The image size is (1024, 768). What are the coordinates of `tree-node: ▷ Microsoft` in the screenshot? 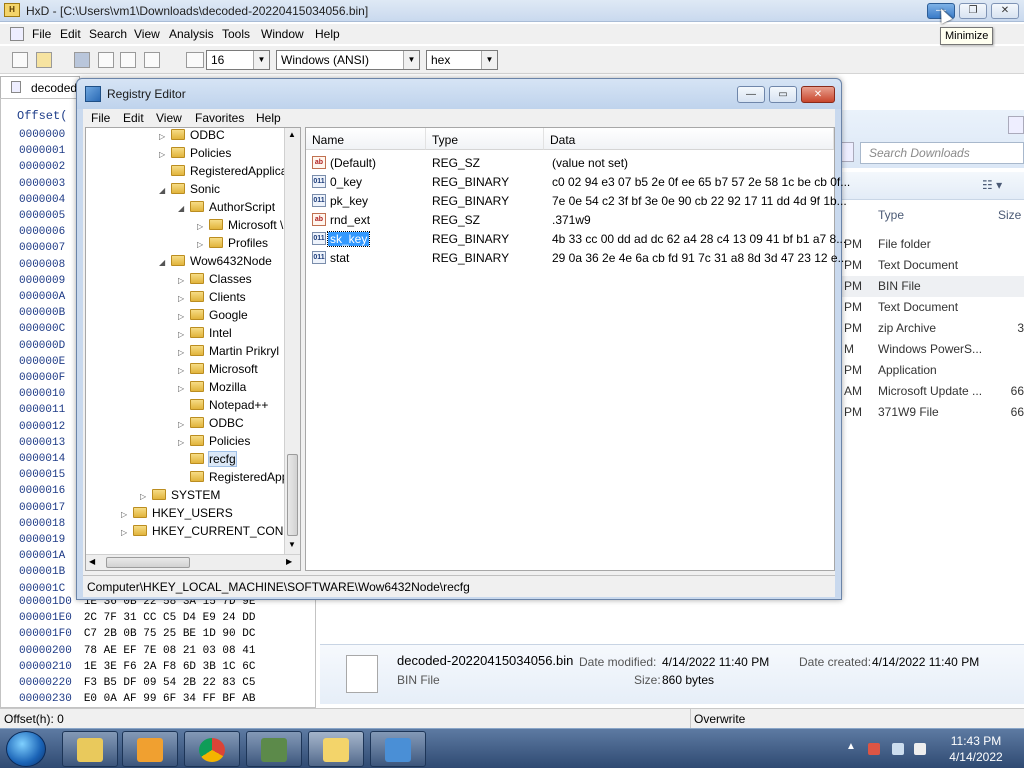 It's located at (218, 371).